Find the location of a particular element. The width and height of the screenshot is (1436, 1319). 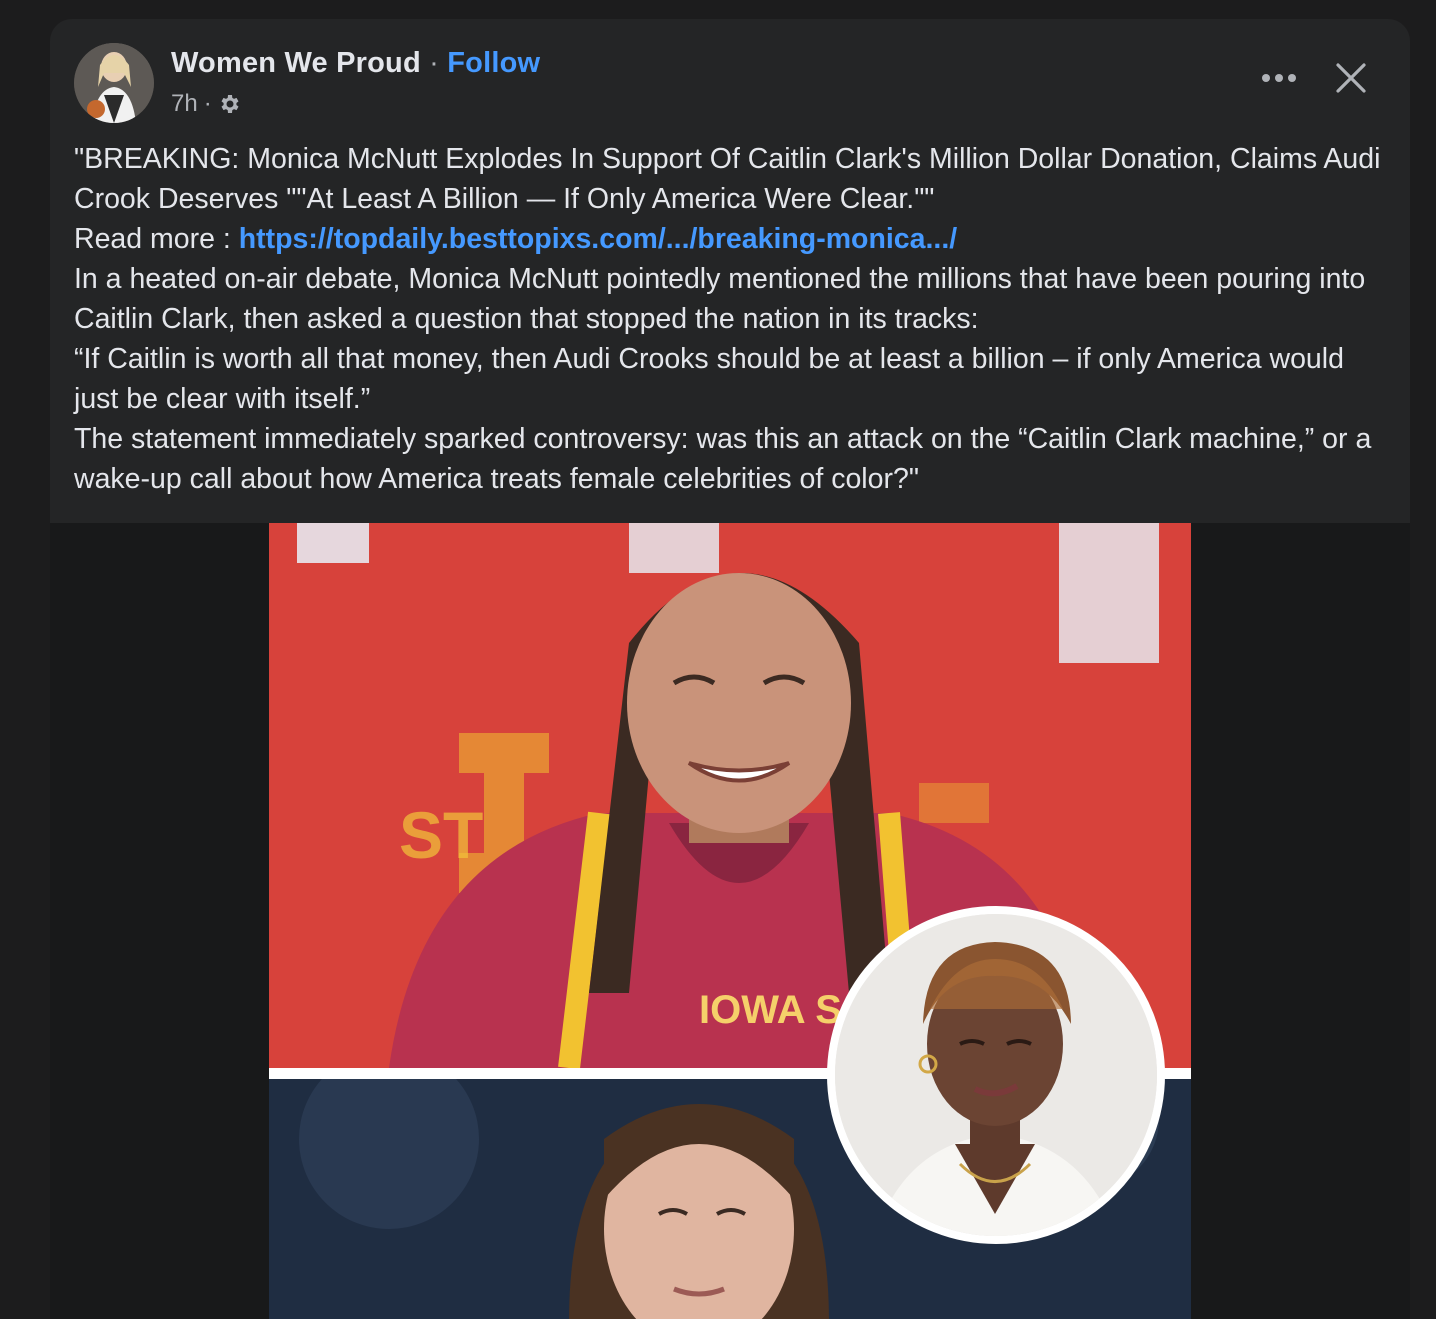

close-icon is located at coordinates (1351, 78).